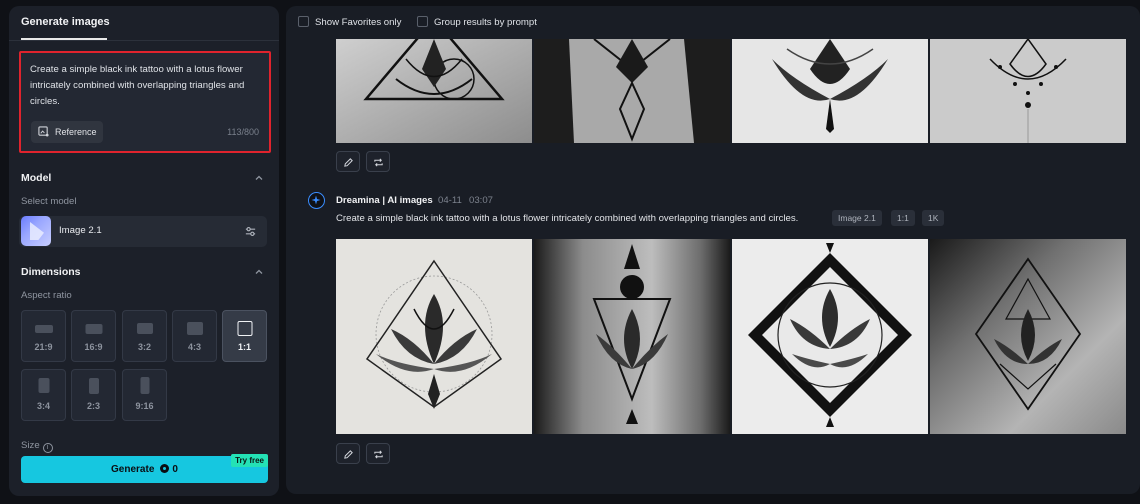 Image resolution: width=1140 pixels, height=504 pixels. Describe the element at coordinates (857, 218) in the screenshot. I see `tag-model: Image 2.1` at that location.